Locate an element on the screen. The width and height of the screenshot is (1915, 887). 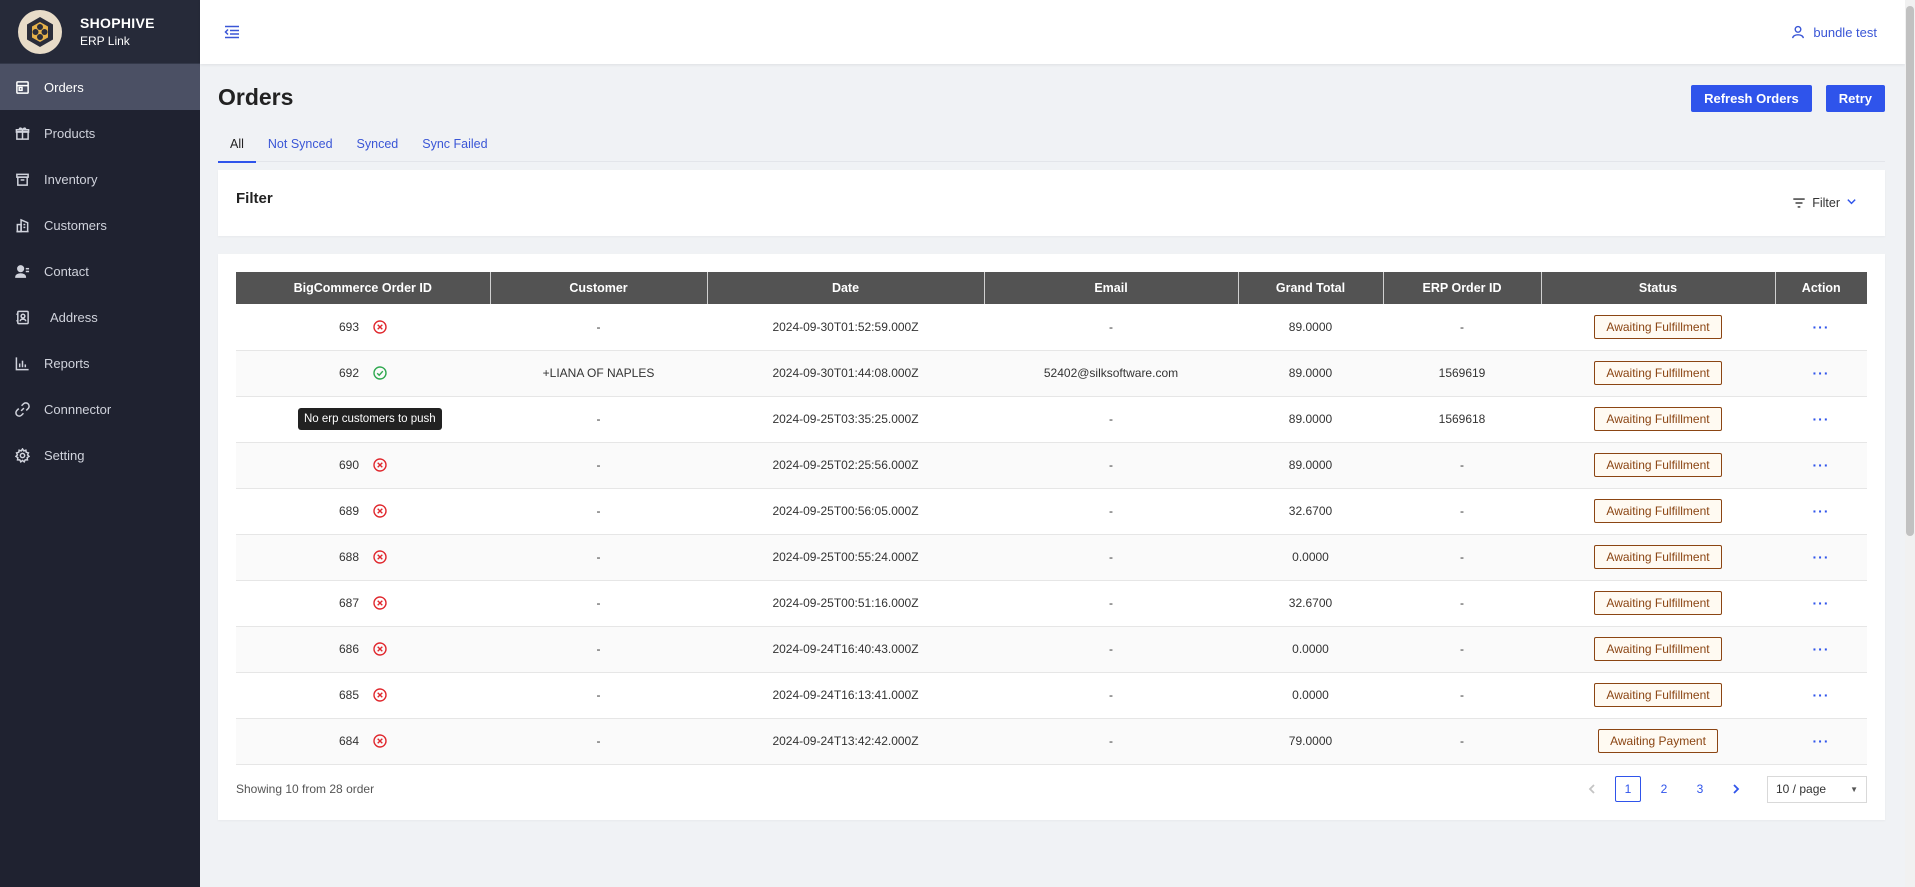
date-cell: 2024-09-30T01:44:08.000Z is located at coordinates (845, 373).